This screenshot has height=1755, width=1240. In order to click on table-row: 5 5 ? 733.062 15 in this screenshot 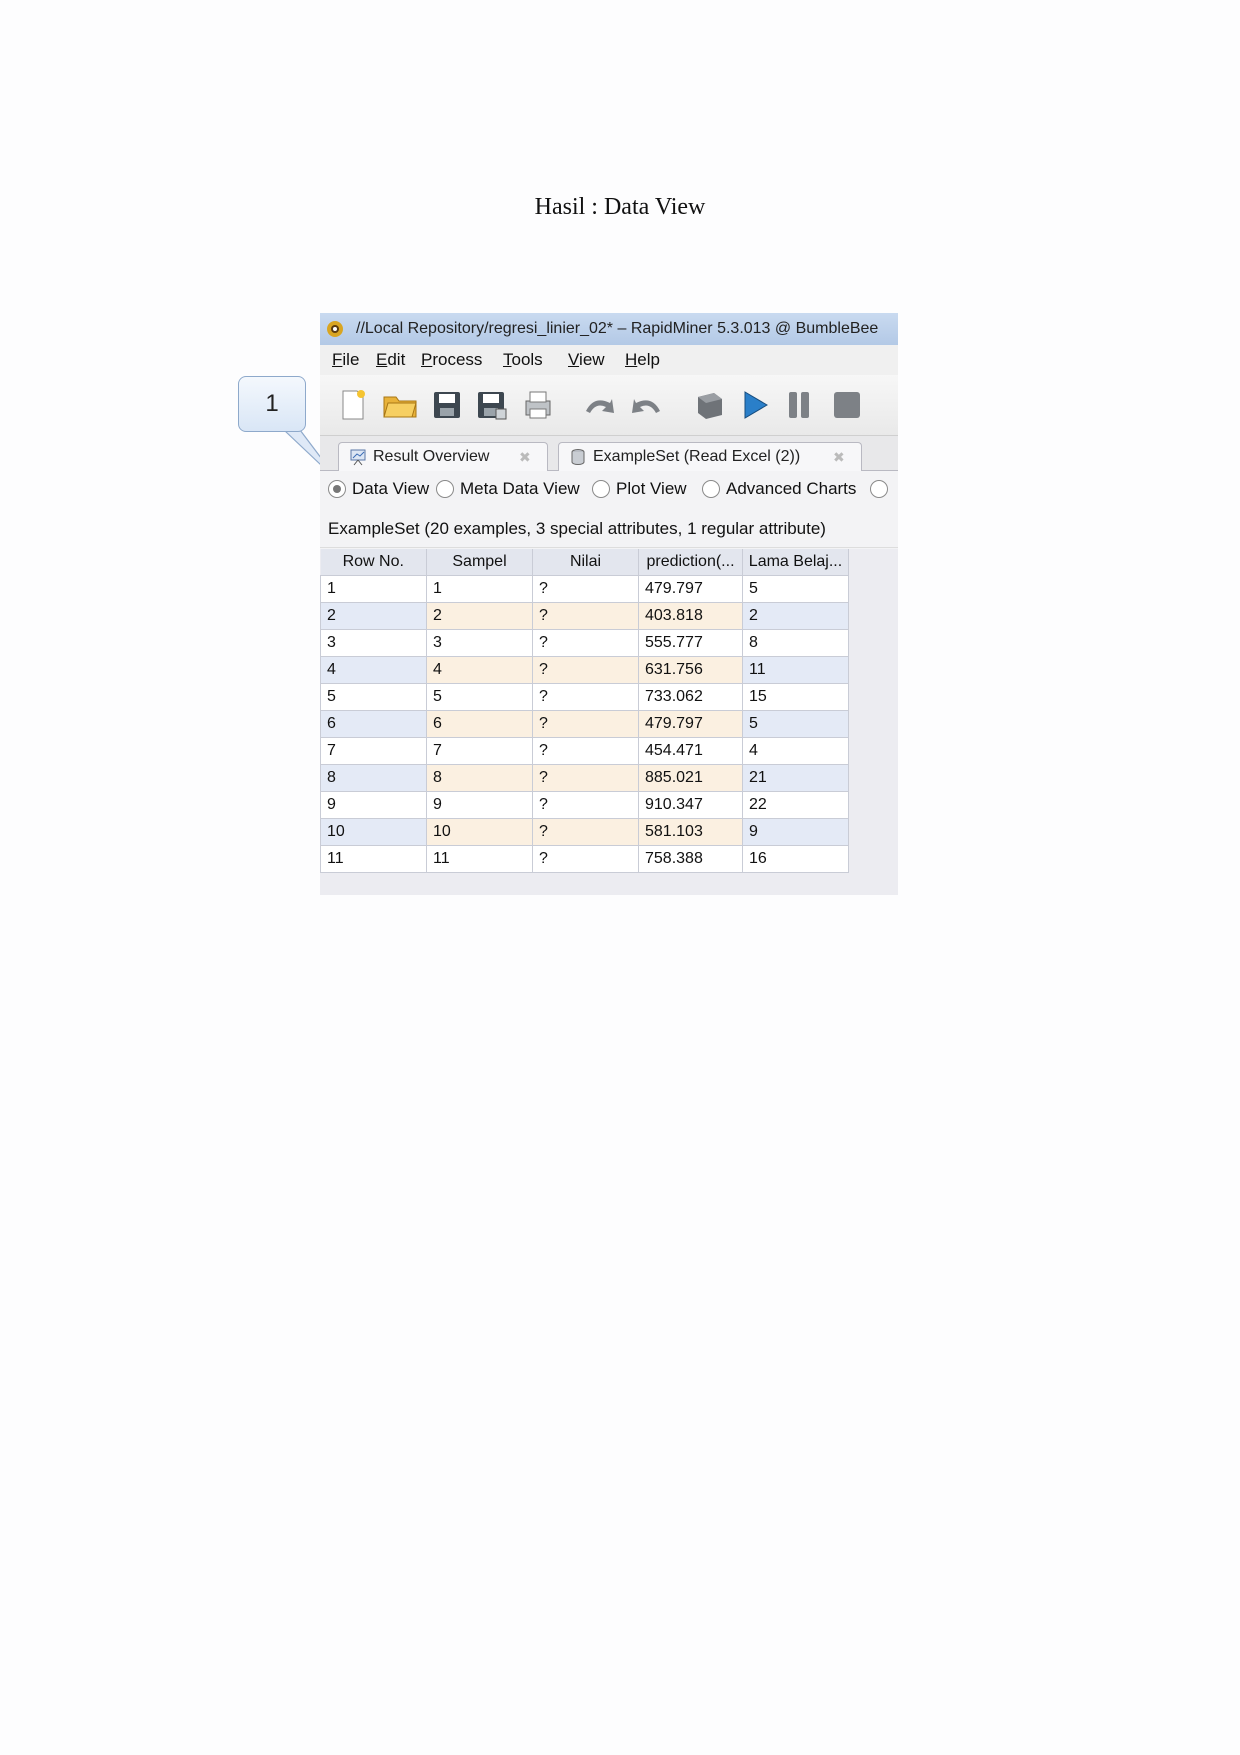, I will do `click(584, 697)`.